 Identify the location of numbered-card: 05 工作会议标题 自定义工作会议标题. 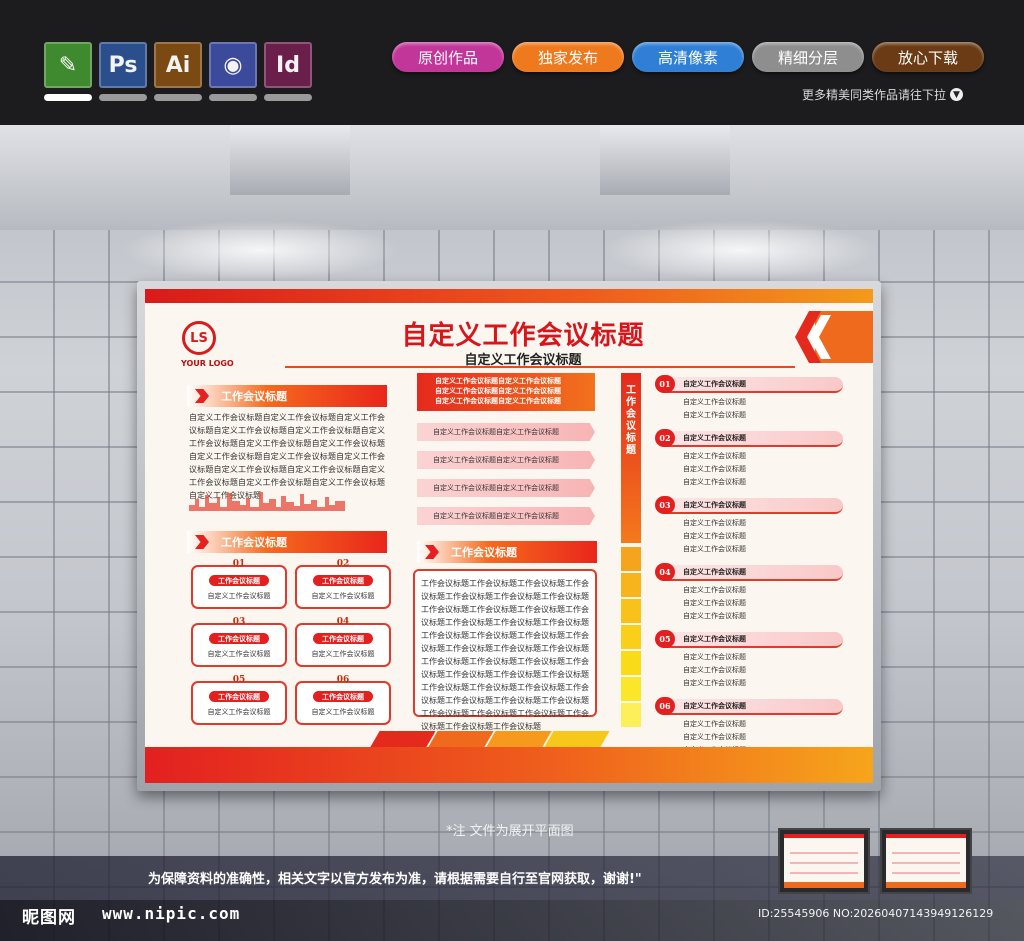
(239, 700).